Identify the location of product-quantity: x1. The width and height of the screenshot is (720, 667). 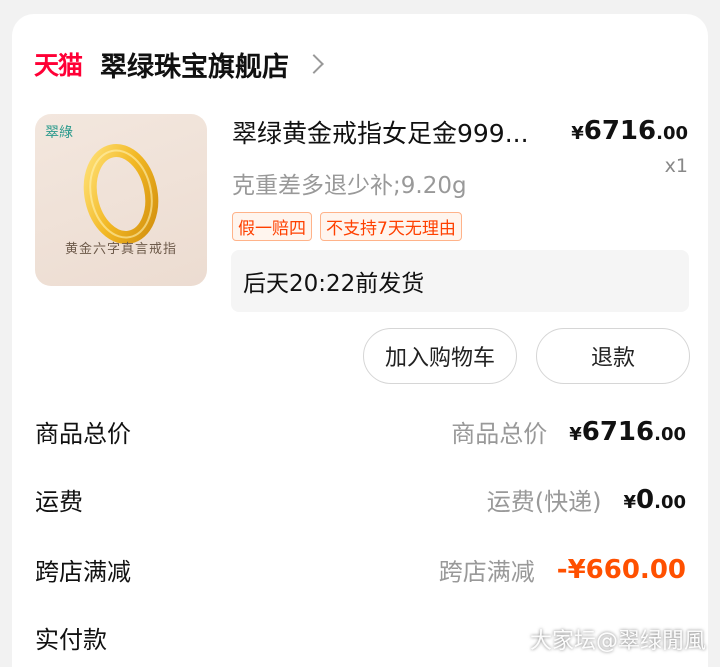
(676, 166).